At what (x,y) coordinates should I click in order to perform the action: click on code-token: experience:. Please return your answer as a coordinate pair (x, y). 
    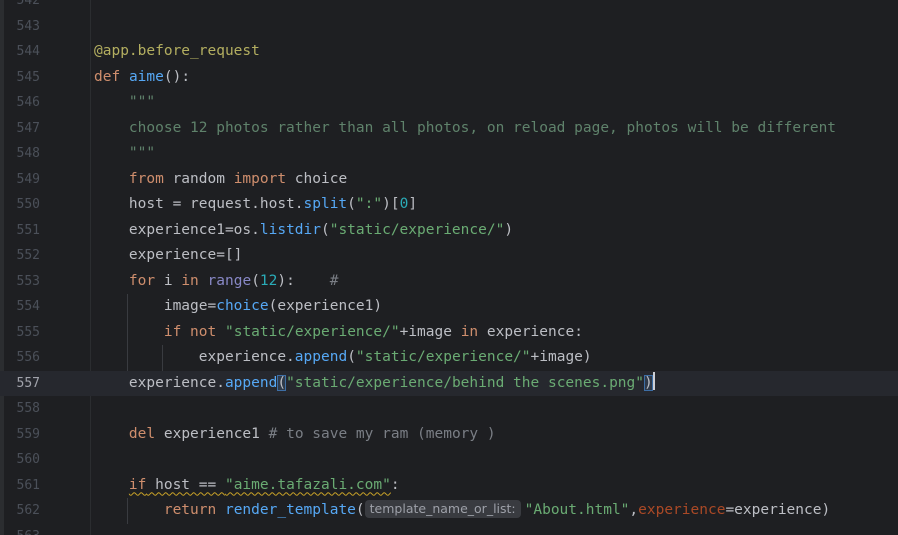
    Looking at the image, I should click on (530, 331).